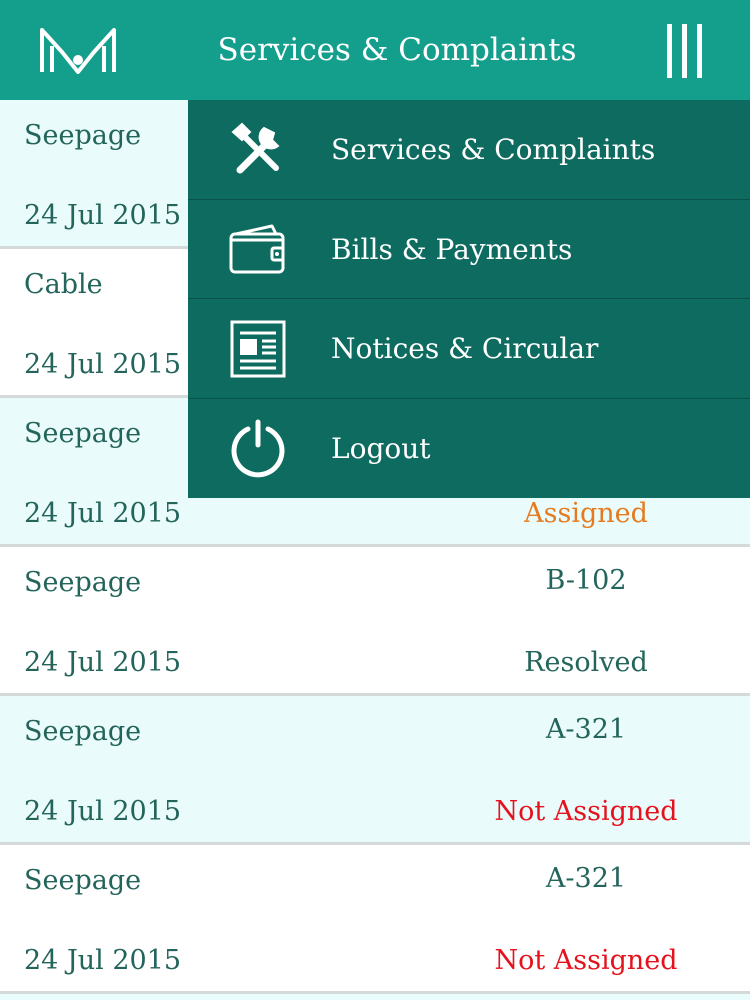  I want to click on complaint-status: Resolved, so click(586, 662).